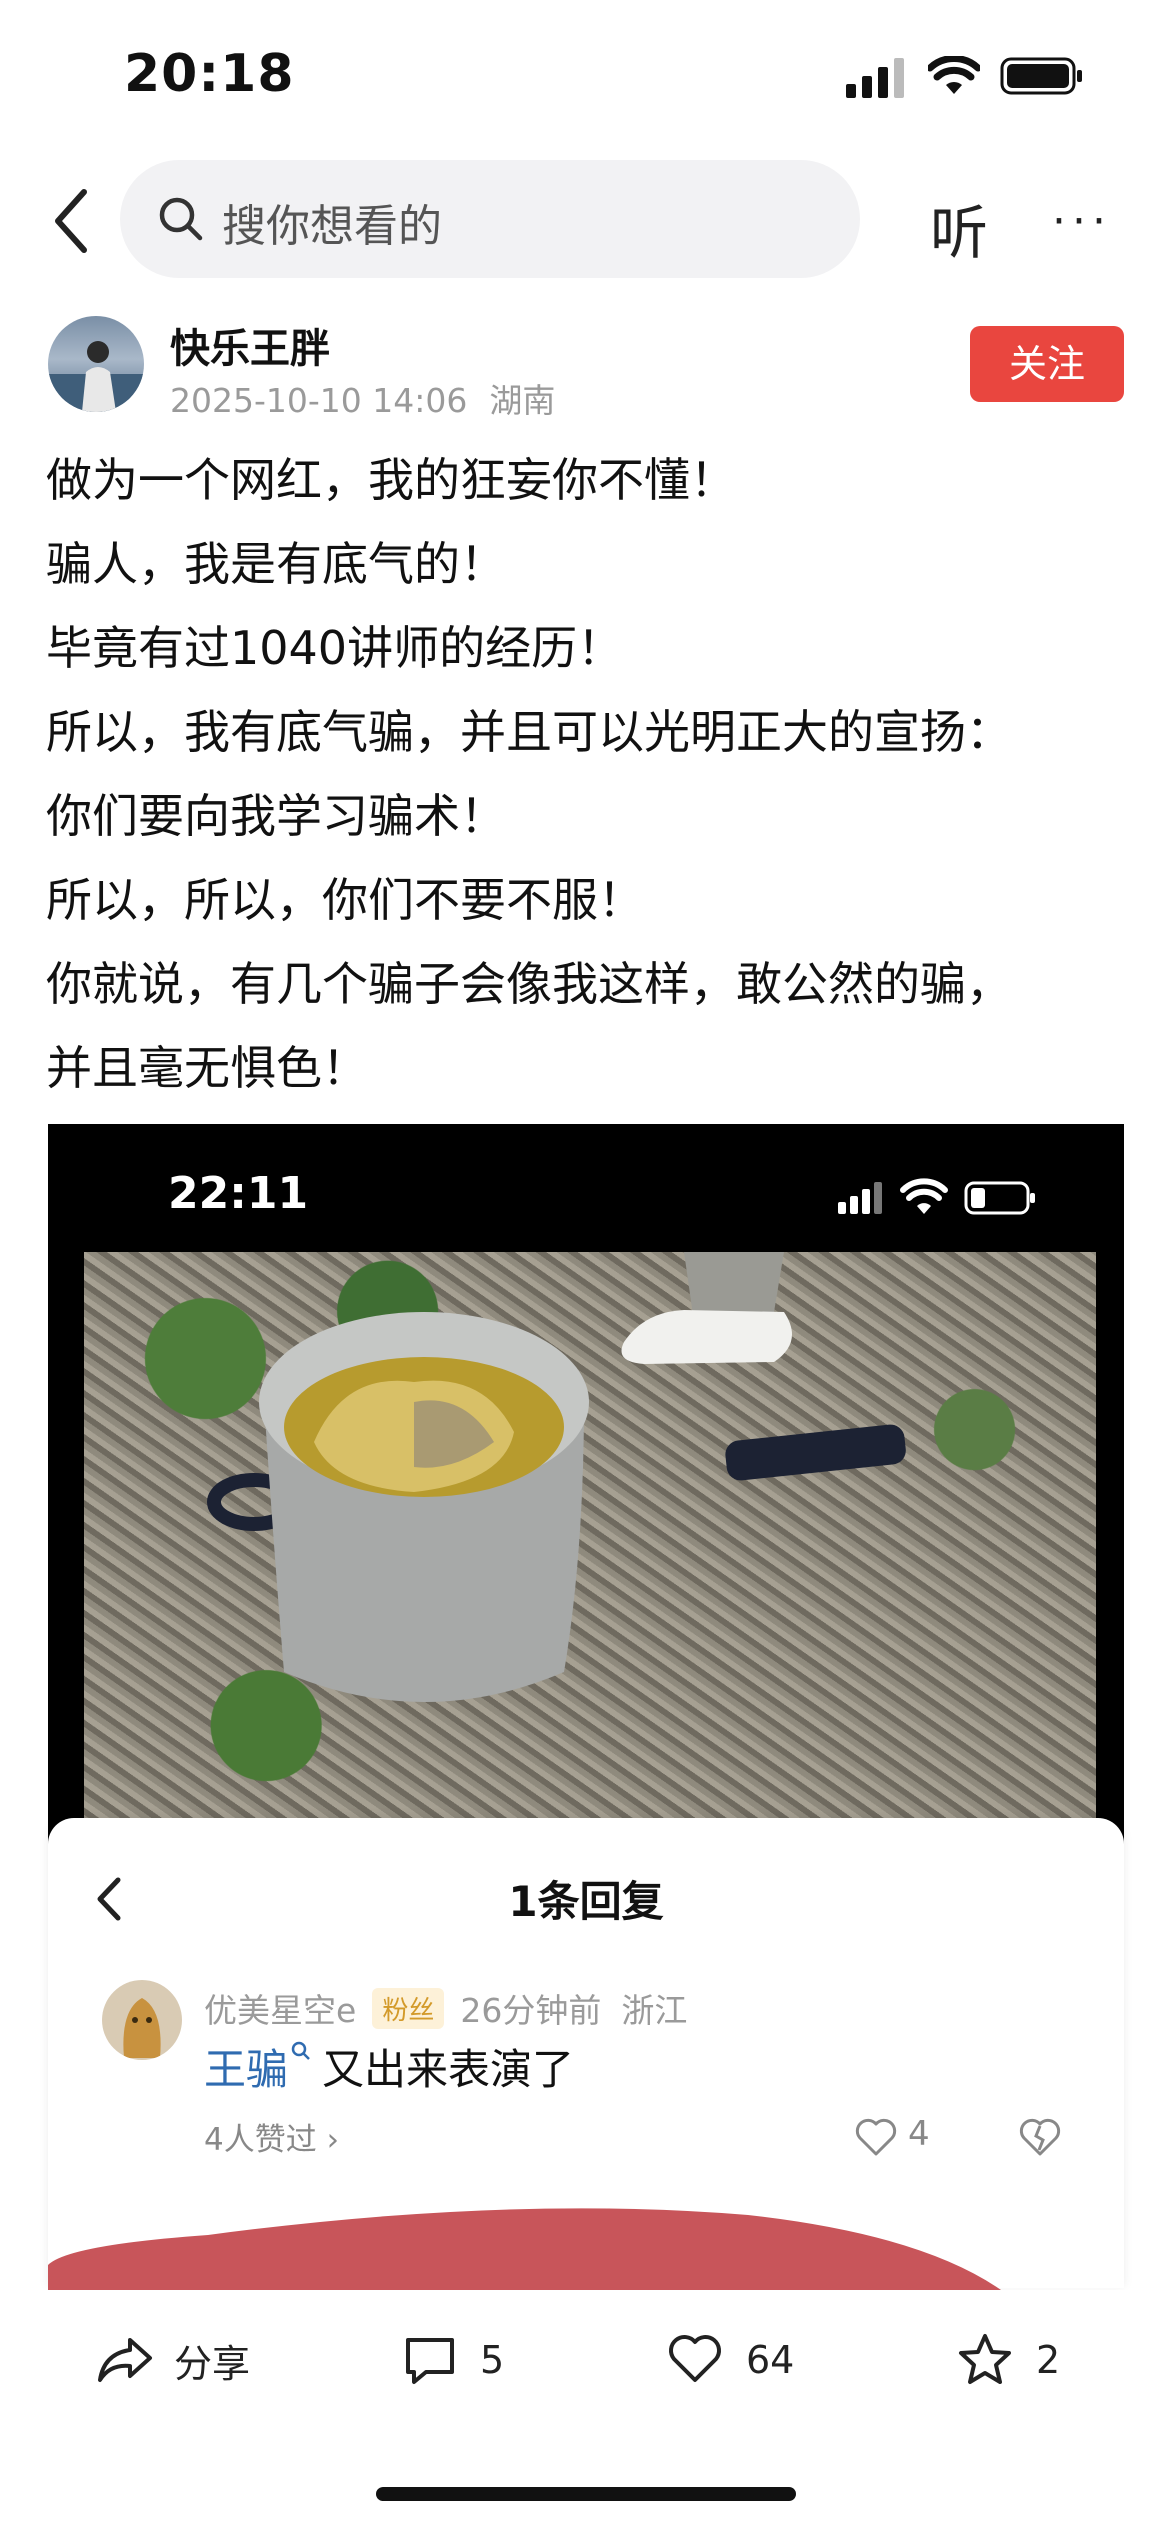 Image resolution: width=1170 pixels, height=2532 pixels. I want to click on home-indicator, so click(586, 2494).